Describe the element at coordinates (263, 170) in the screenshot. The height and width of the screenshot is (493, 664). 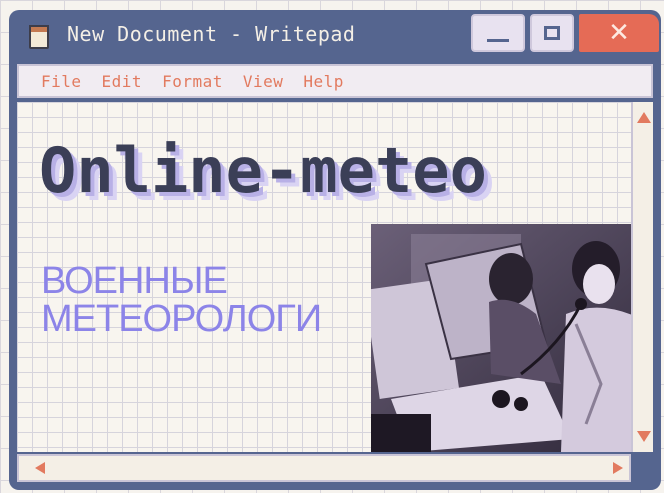
I see `logo-text: Online-meteo` at that location.